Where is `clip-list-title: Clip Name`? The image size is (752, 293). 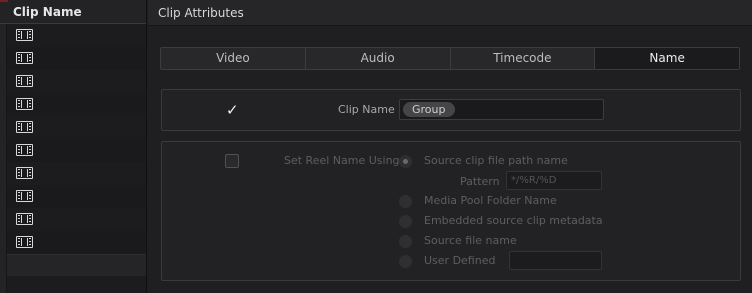
clip-list-title: Clip Name is located at coordinates (47, 12).